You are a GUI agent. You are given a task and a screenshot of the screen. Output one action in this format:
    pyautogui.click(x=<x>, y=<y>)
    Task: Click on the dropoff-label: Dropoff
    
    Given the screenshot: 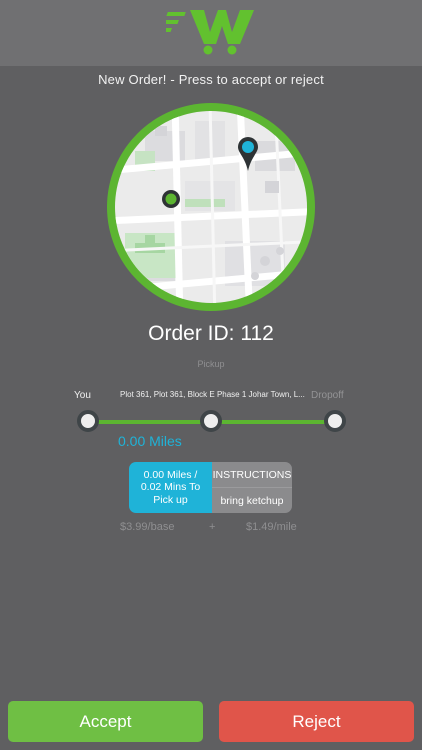 What is the action you would take?
    pyautogui.click(x=327, y=395)
    